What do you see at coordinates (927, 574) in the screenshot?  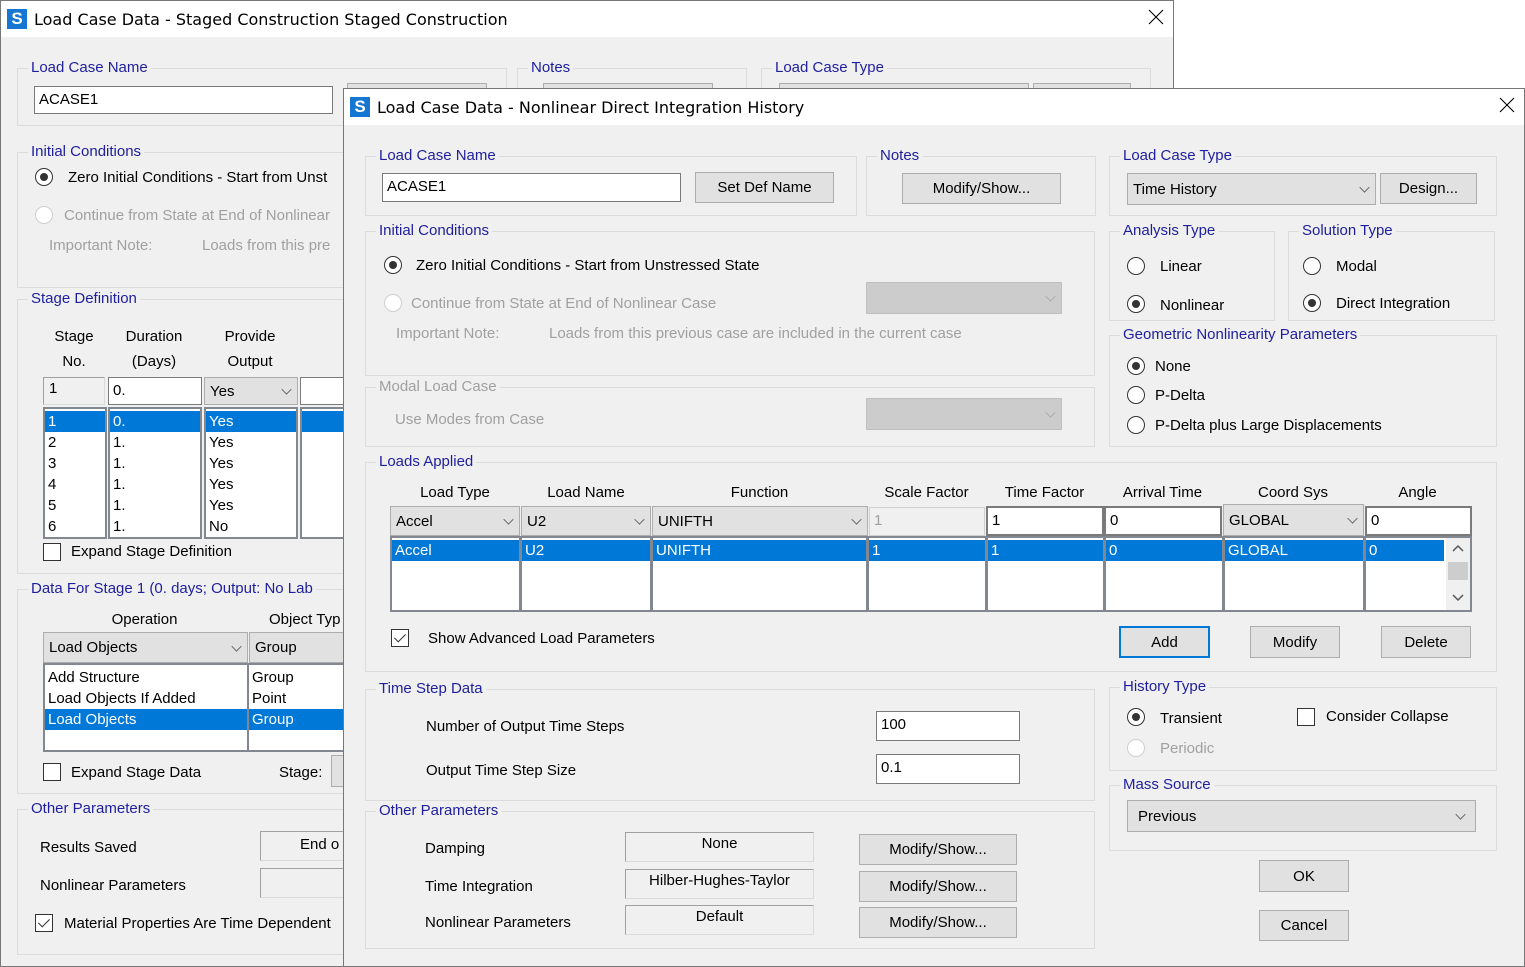 I see `scale-factor-list: 1` at bounding box center [927, 574].